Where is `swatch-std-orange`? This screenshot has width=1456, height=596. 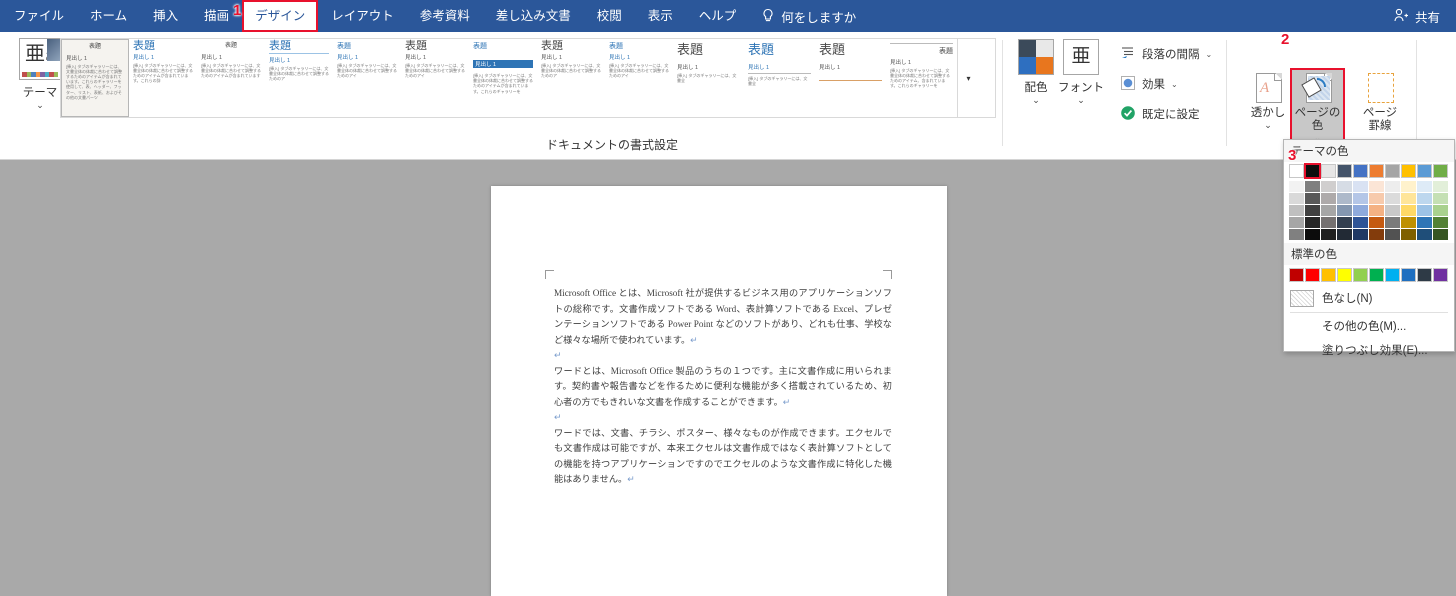
swatch-std-orange is located at coordinates (1328, 275).